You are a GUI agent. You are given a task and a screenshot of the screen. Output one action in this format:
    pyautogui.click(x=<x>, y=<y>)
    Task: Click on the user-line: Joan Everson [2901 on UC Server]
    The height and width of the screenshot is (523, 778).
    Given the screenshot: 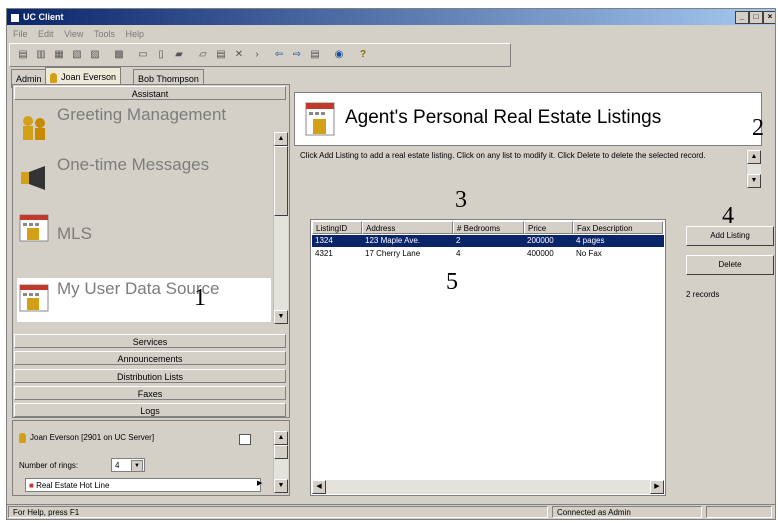 What is the action you would take?
    pyautogui.click(x=86, y=438)
    